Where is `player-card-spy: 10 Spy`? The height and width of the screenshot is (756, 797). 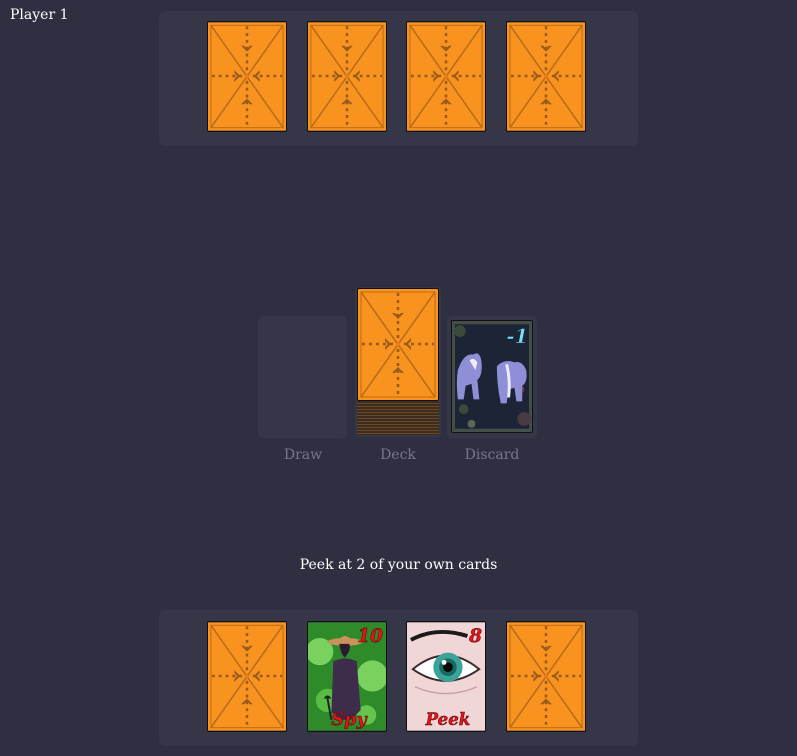
player-card-spy: 10 Spy is located at coordinates (347, 676).